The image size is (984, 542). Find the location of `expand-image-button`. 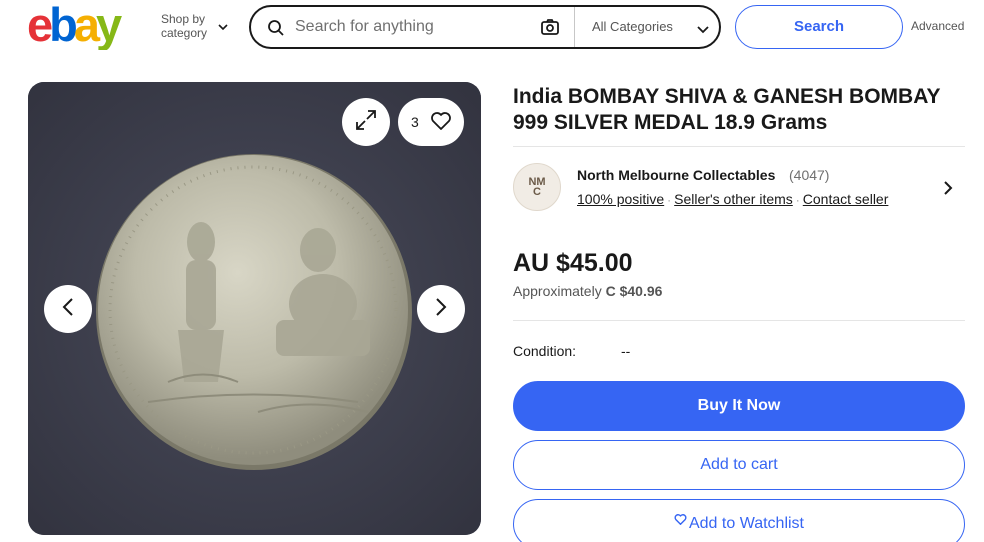

expand-image-button is located at coordinates (366, 122).